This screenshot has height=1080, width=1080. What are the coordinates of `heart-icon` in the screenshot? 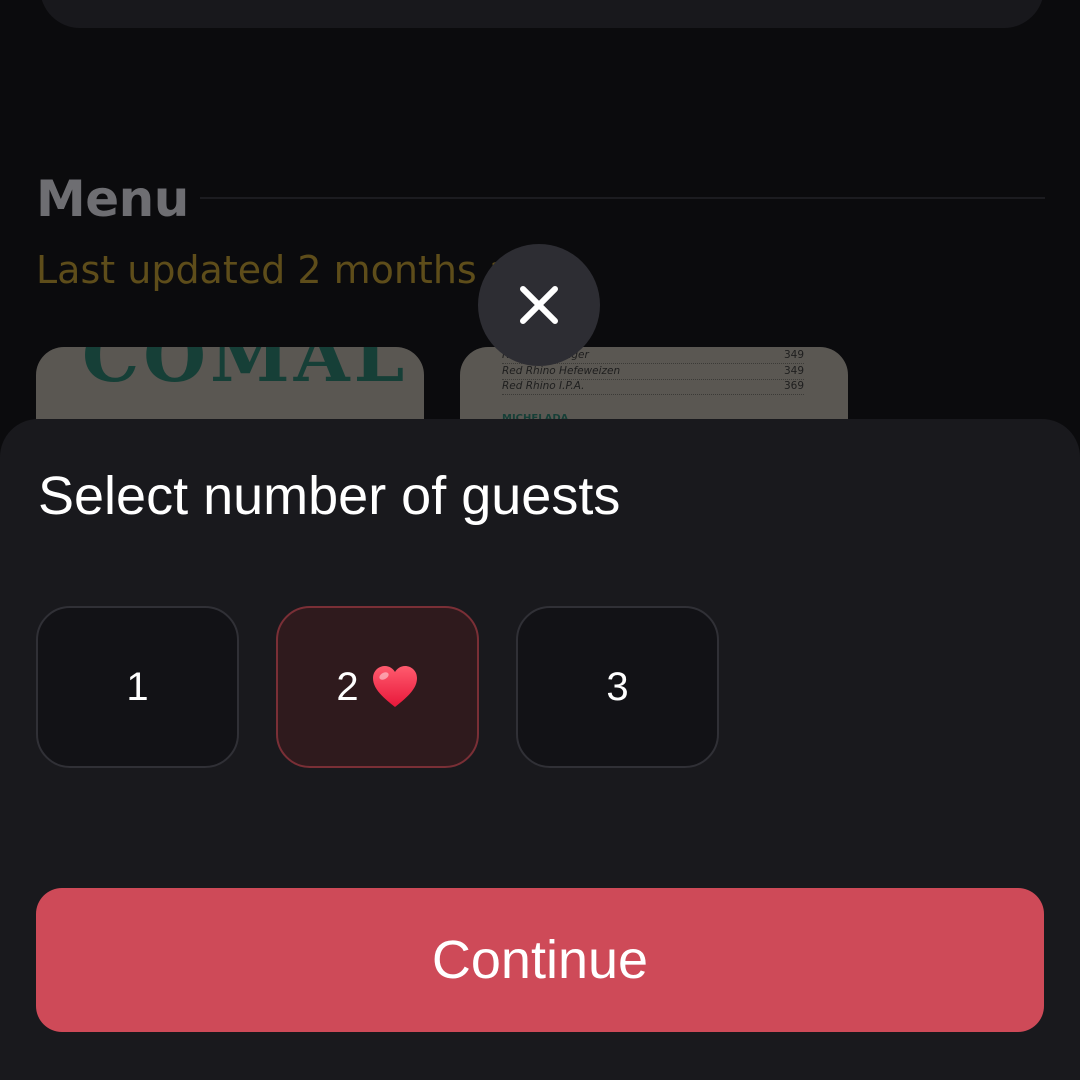 It's located at (395, 687).